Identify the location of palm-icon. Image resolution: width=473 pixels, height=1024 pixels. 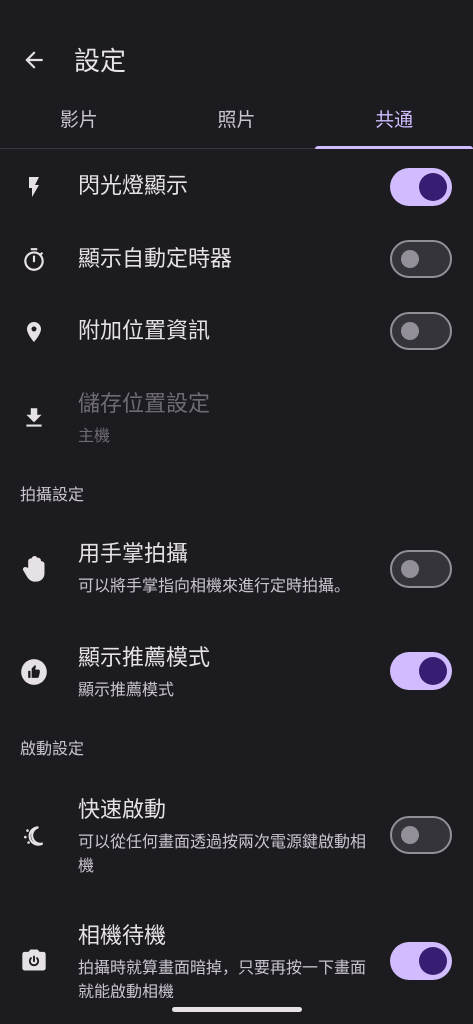
(34, 570).